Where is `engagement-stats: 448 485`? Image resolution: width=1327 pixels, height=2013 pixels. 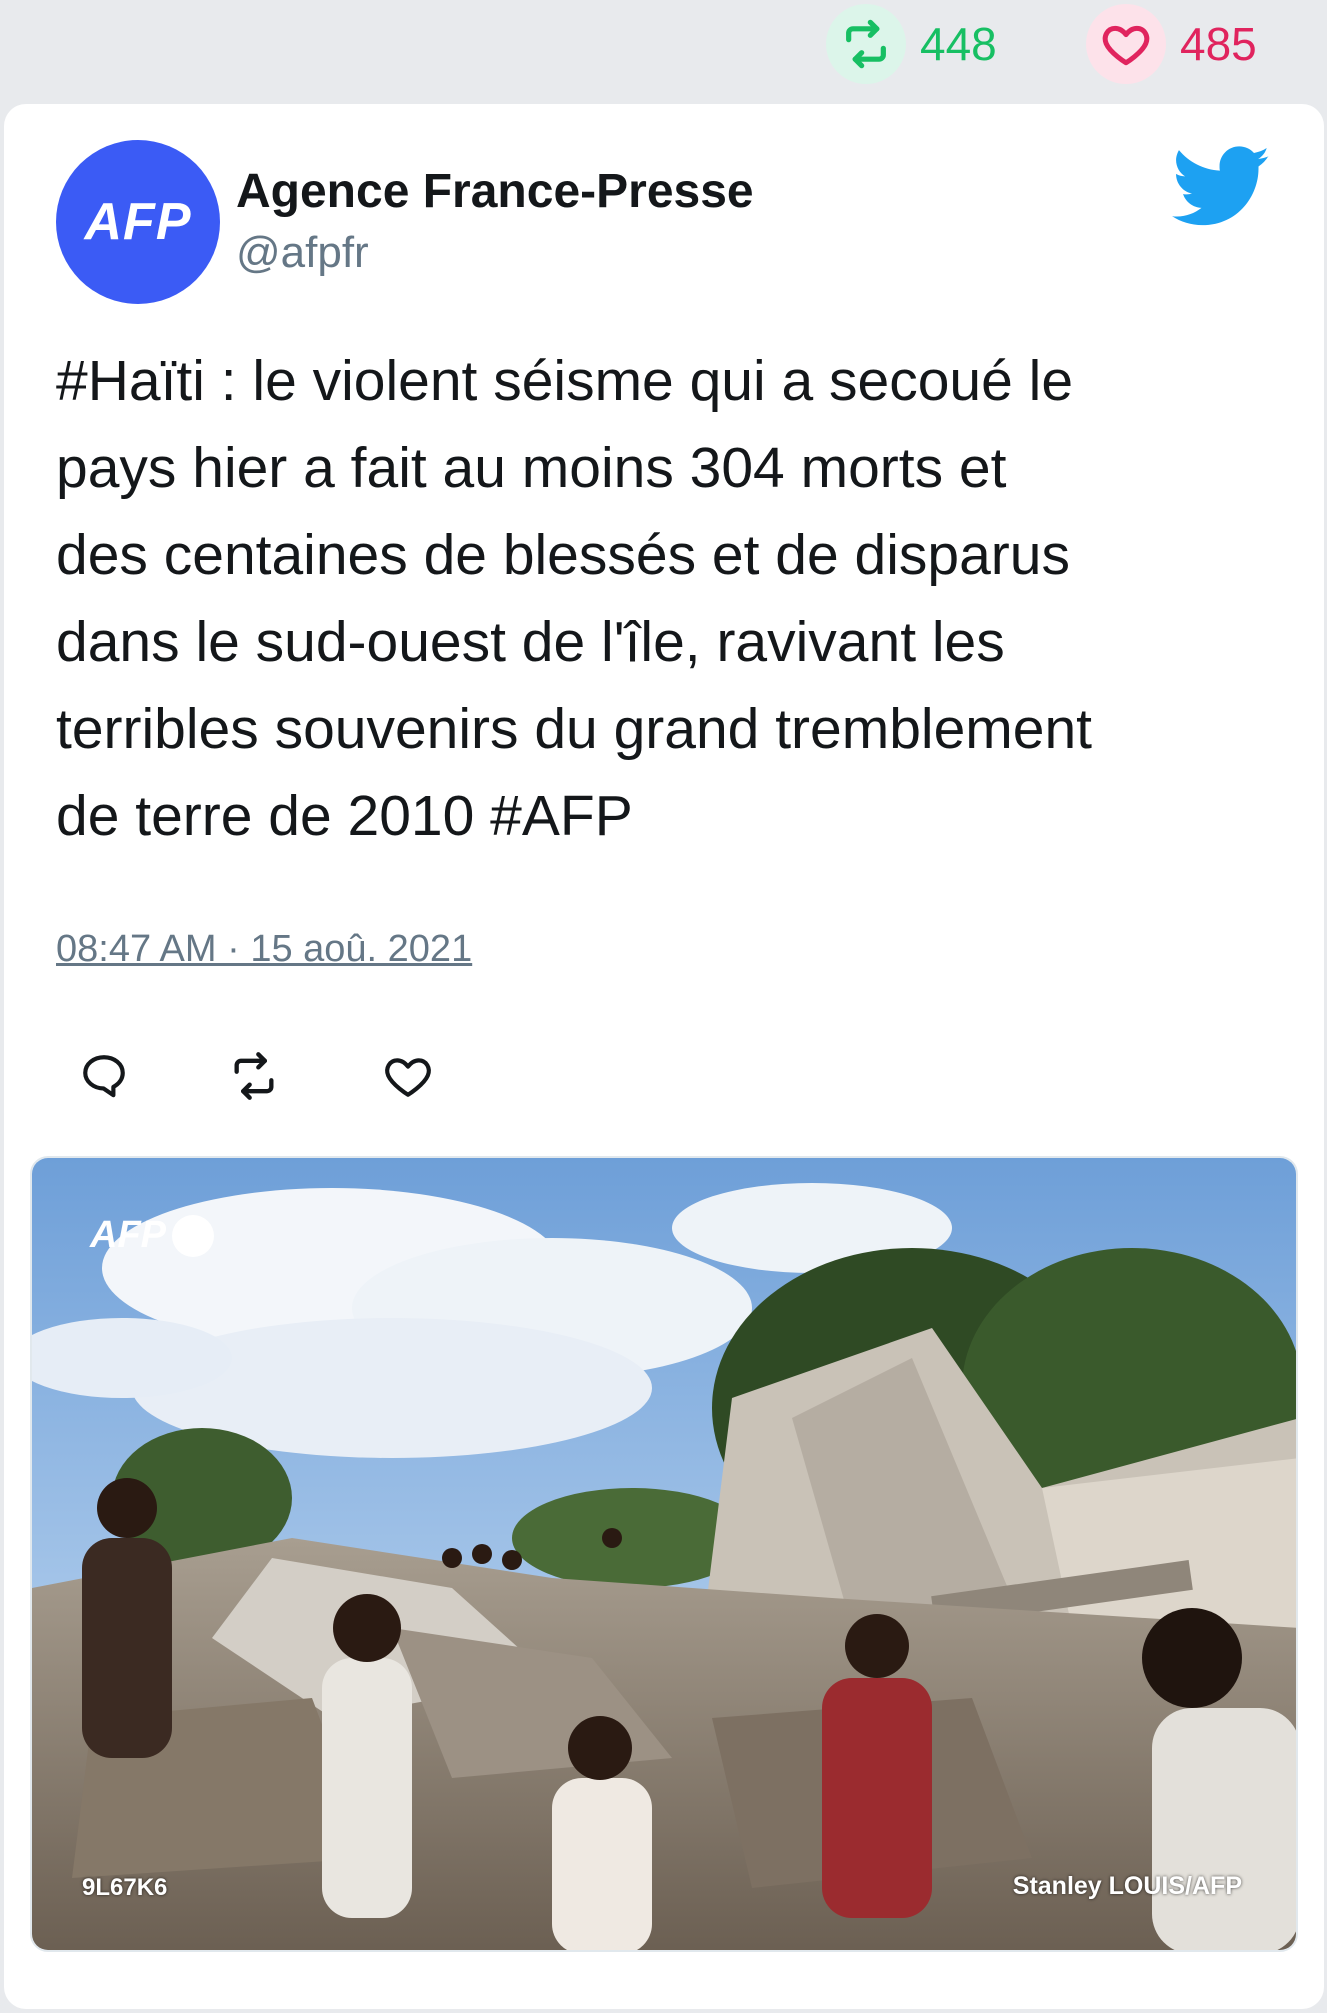 engagement-stats: 448 485 is located at coordinates (663, 50).